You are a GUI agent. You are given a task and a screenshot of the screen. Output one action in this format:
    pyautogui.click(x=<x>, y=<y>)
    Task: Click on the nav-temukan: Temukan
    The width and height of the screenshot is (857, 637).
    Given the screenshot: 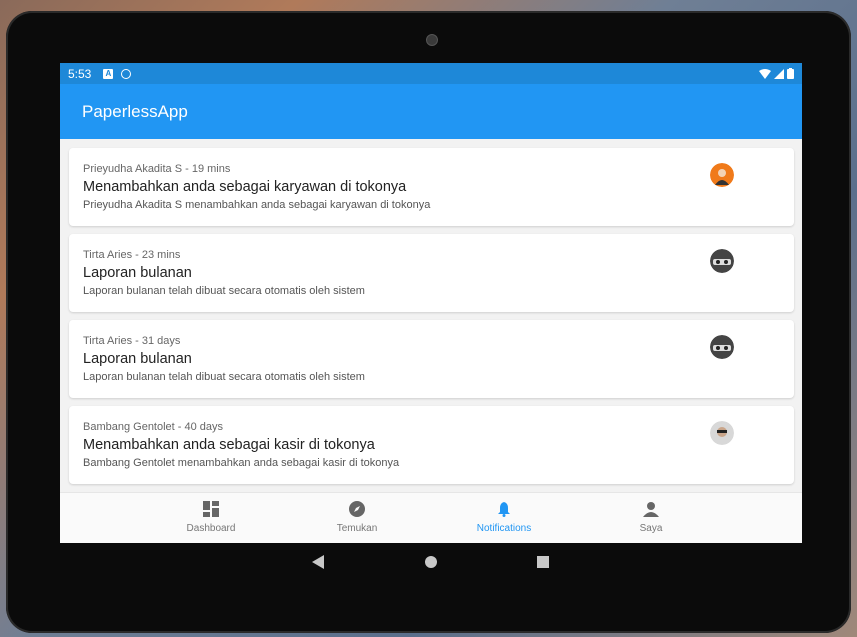 What is the action you would take?
    pyautogui.click(x=357, y=517)
    